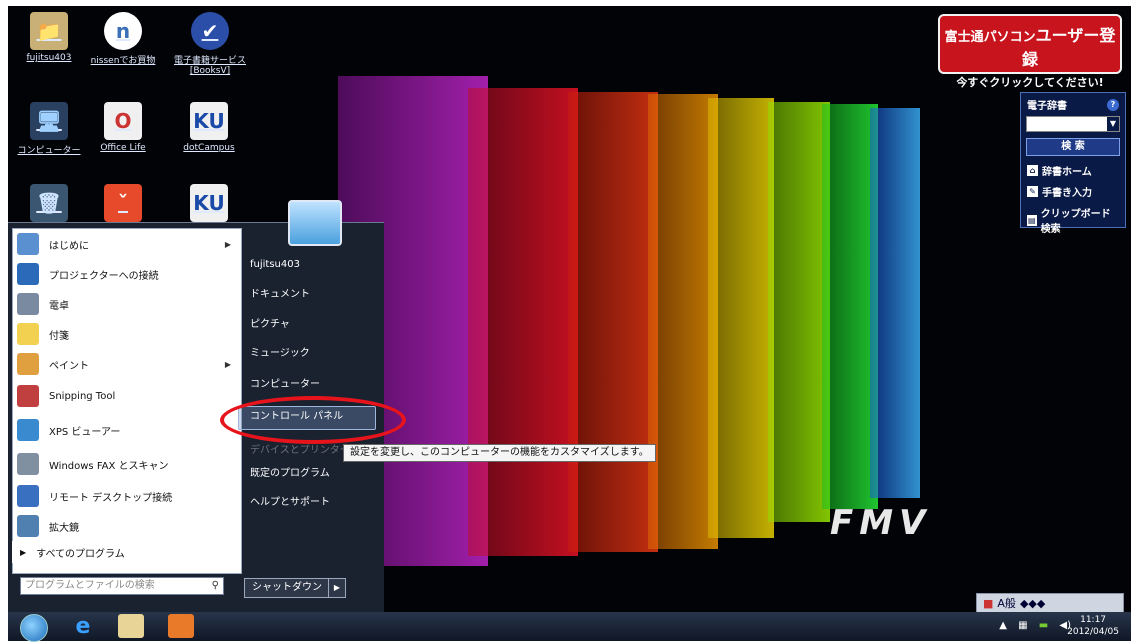  I want to click on start-item-user-folder: fujitsu403, so click(310, 265).